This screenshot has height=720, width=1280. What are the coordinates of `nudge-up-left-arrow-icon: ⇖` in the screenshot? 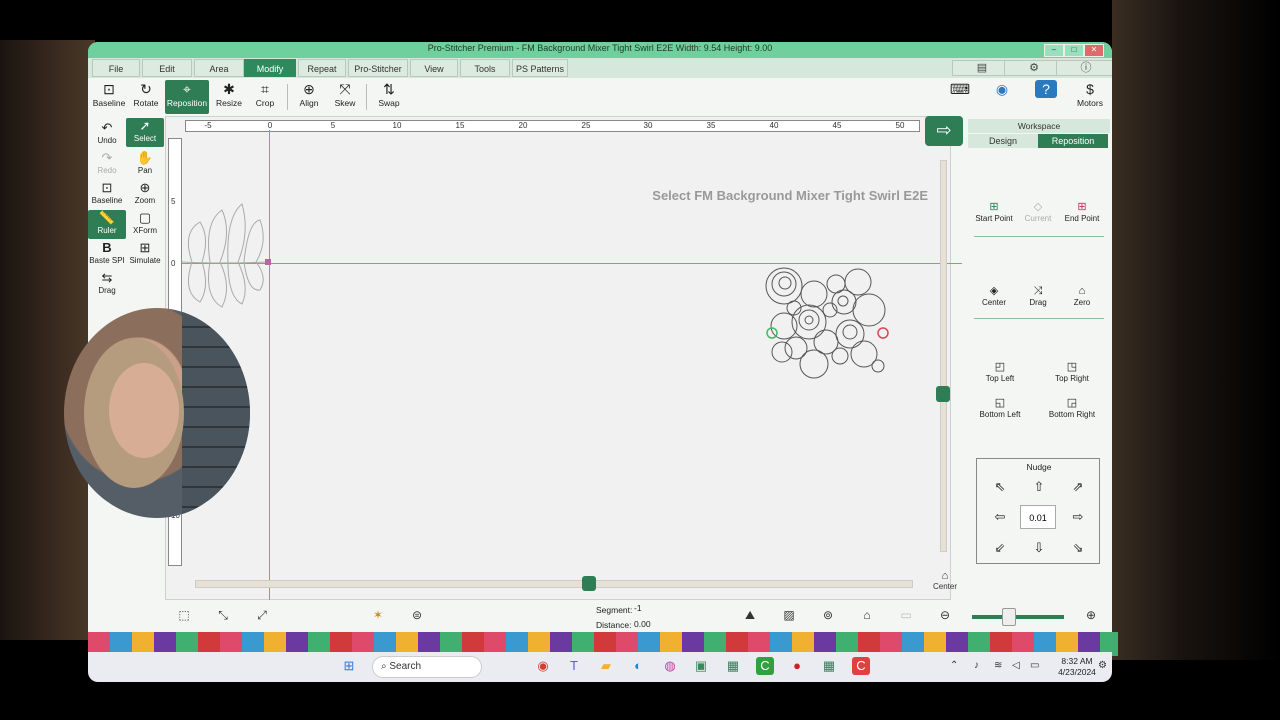 It's located at (1000, 487).